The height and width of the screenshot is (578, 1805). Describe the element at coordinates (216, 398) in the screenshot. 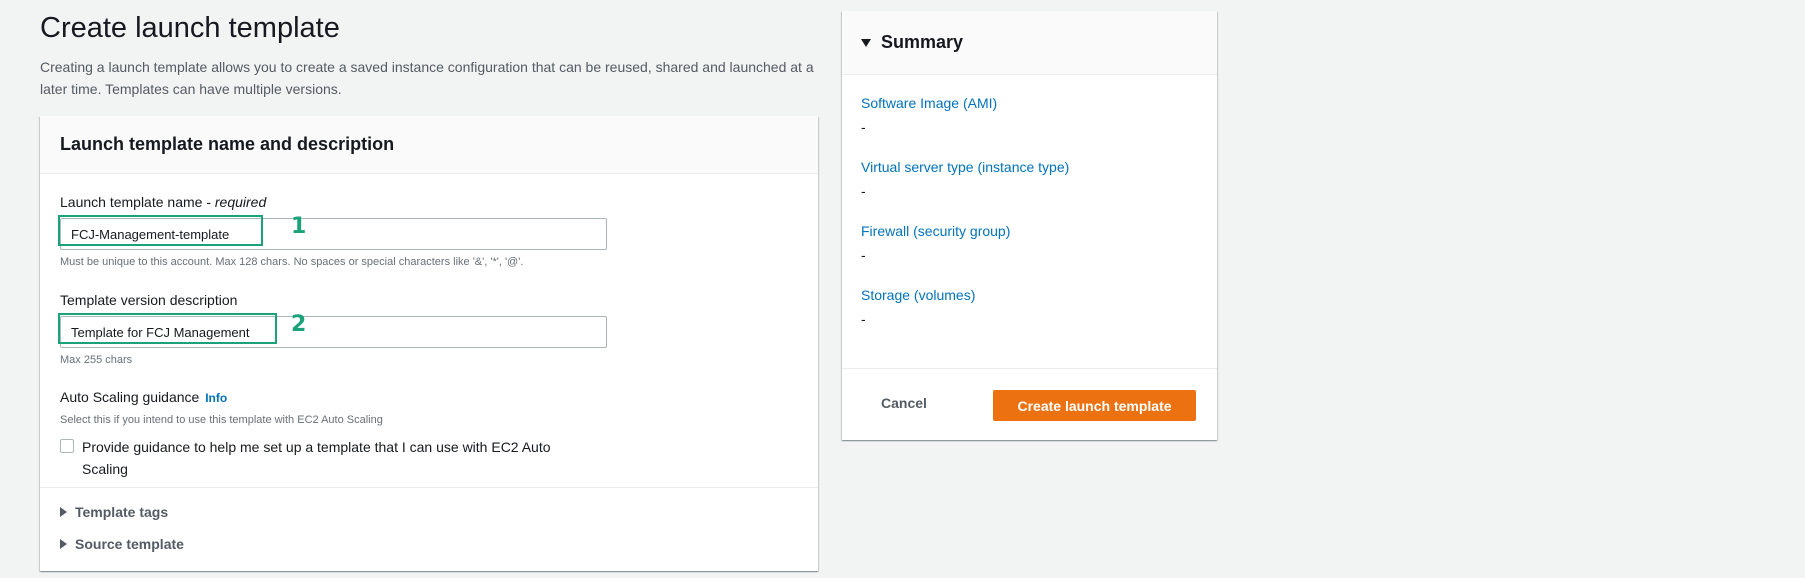

I see `info-link: Info` at that location.